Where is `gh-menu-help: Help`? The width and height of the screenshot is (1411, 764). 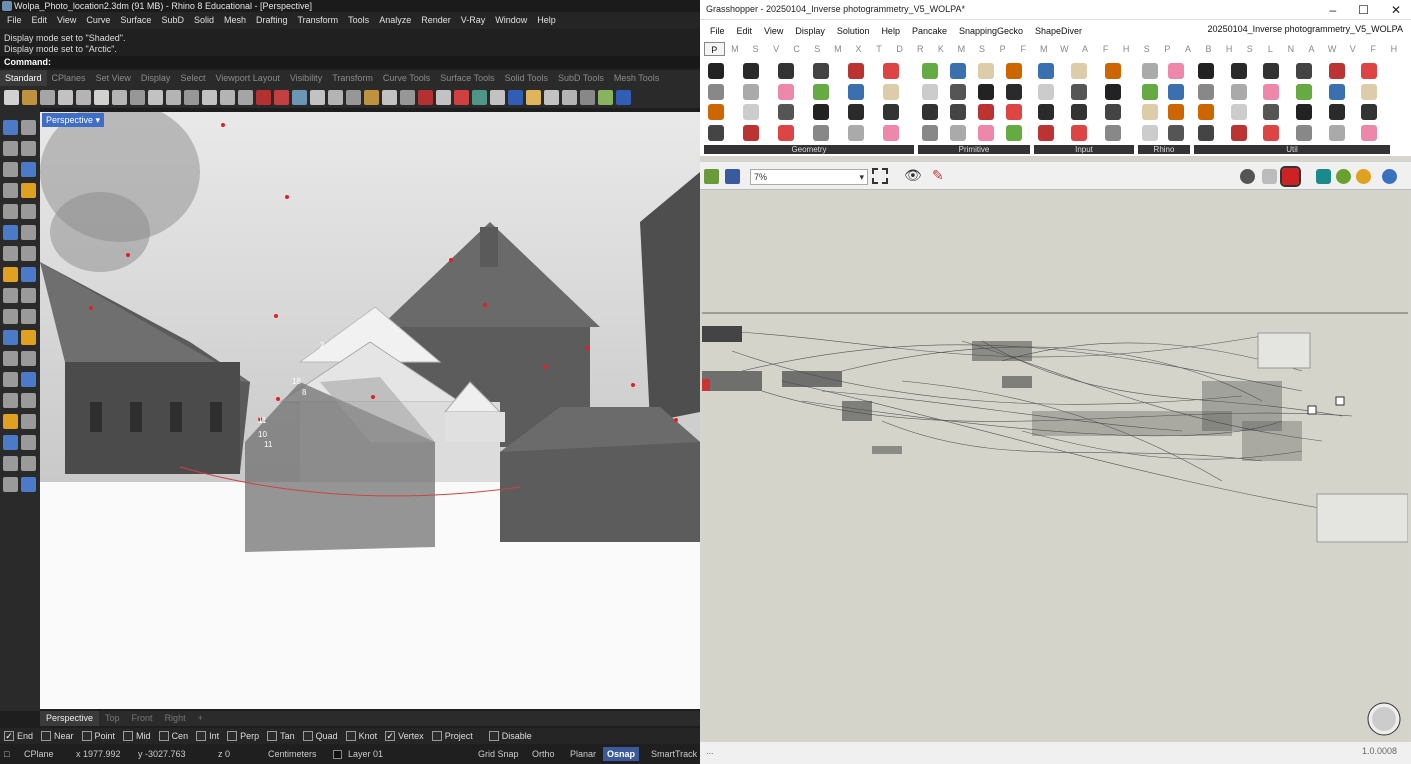
gh-menu-help: Help is located at coordinates (890, 31).